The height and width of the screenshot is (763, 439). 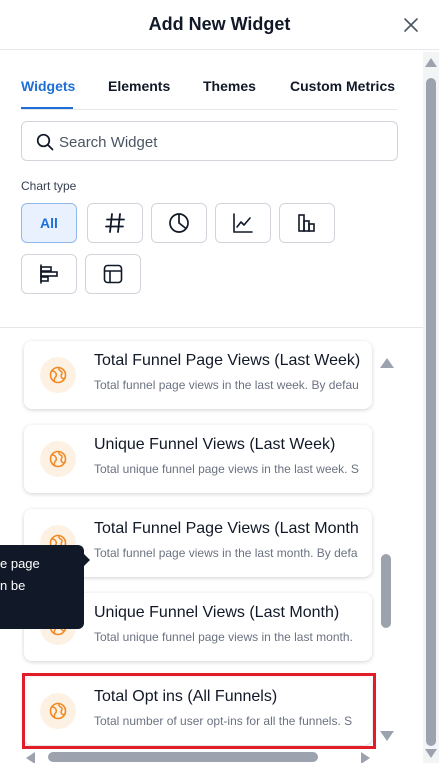 I want to click on chart-type-number-button, so click(x=115, y=223).